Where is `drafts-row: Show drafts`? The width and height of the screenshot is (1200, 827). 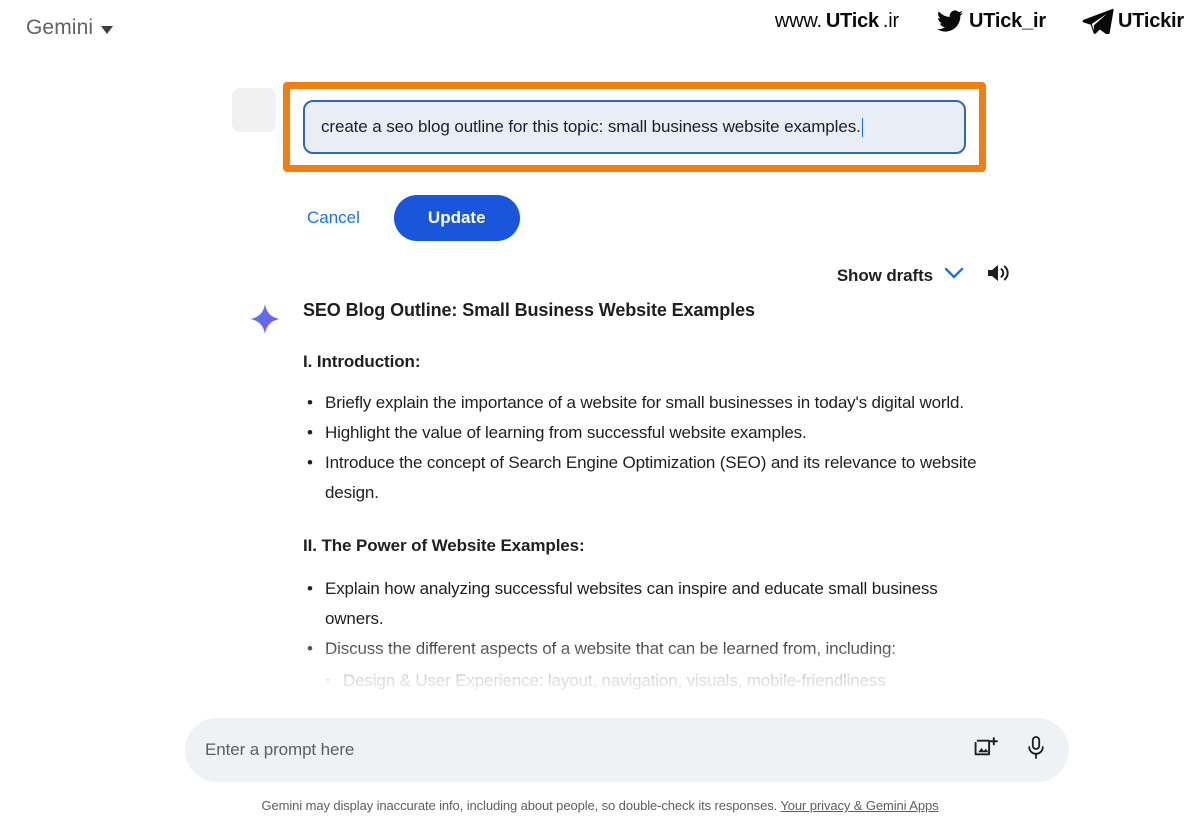
drafts-row: Show drafts is located at coordinates (924, 275).